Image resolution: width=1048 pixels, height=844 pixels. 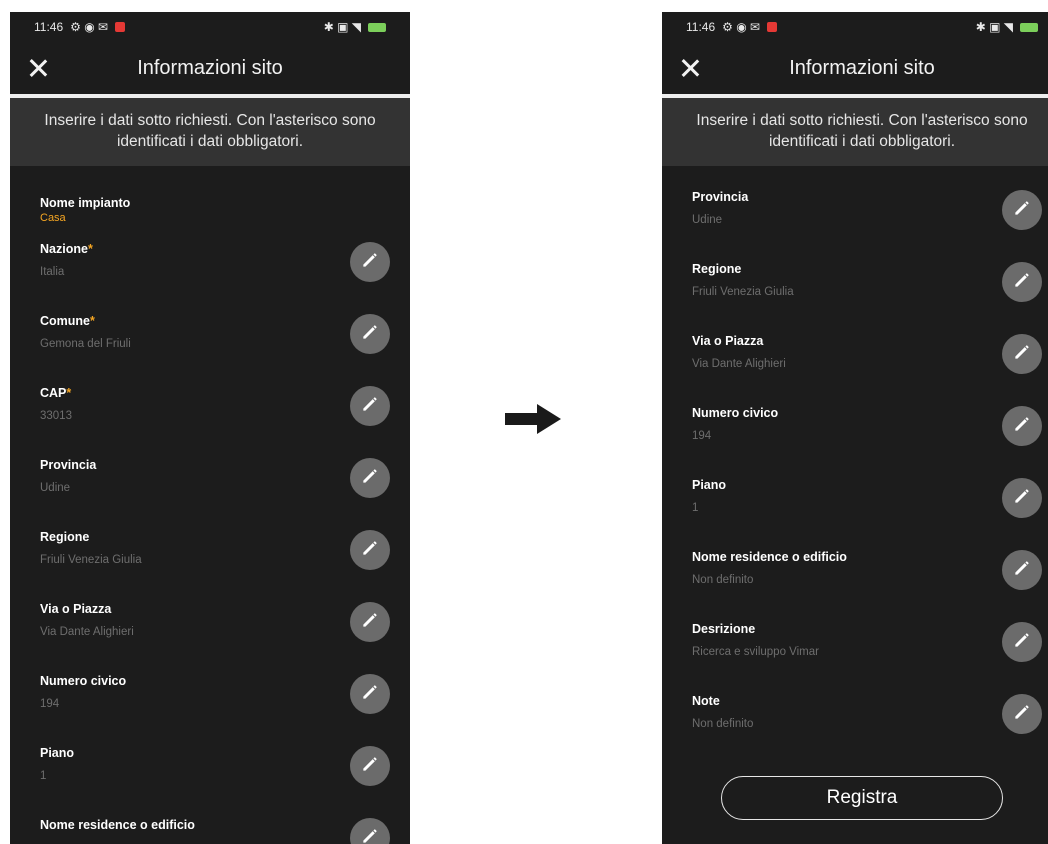 I want to click on field-label-text: CAP, so click(x=53, y=393).